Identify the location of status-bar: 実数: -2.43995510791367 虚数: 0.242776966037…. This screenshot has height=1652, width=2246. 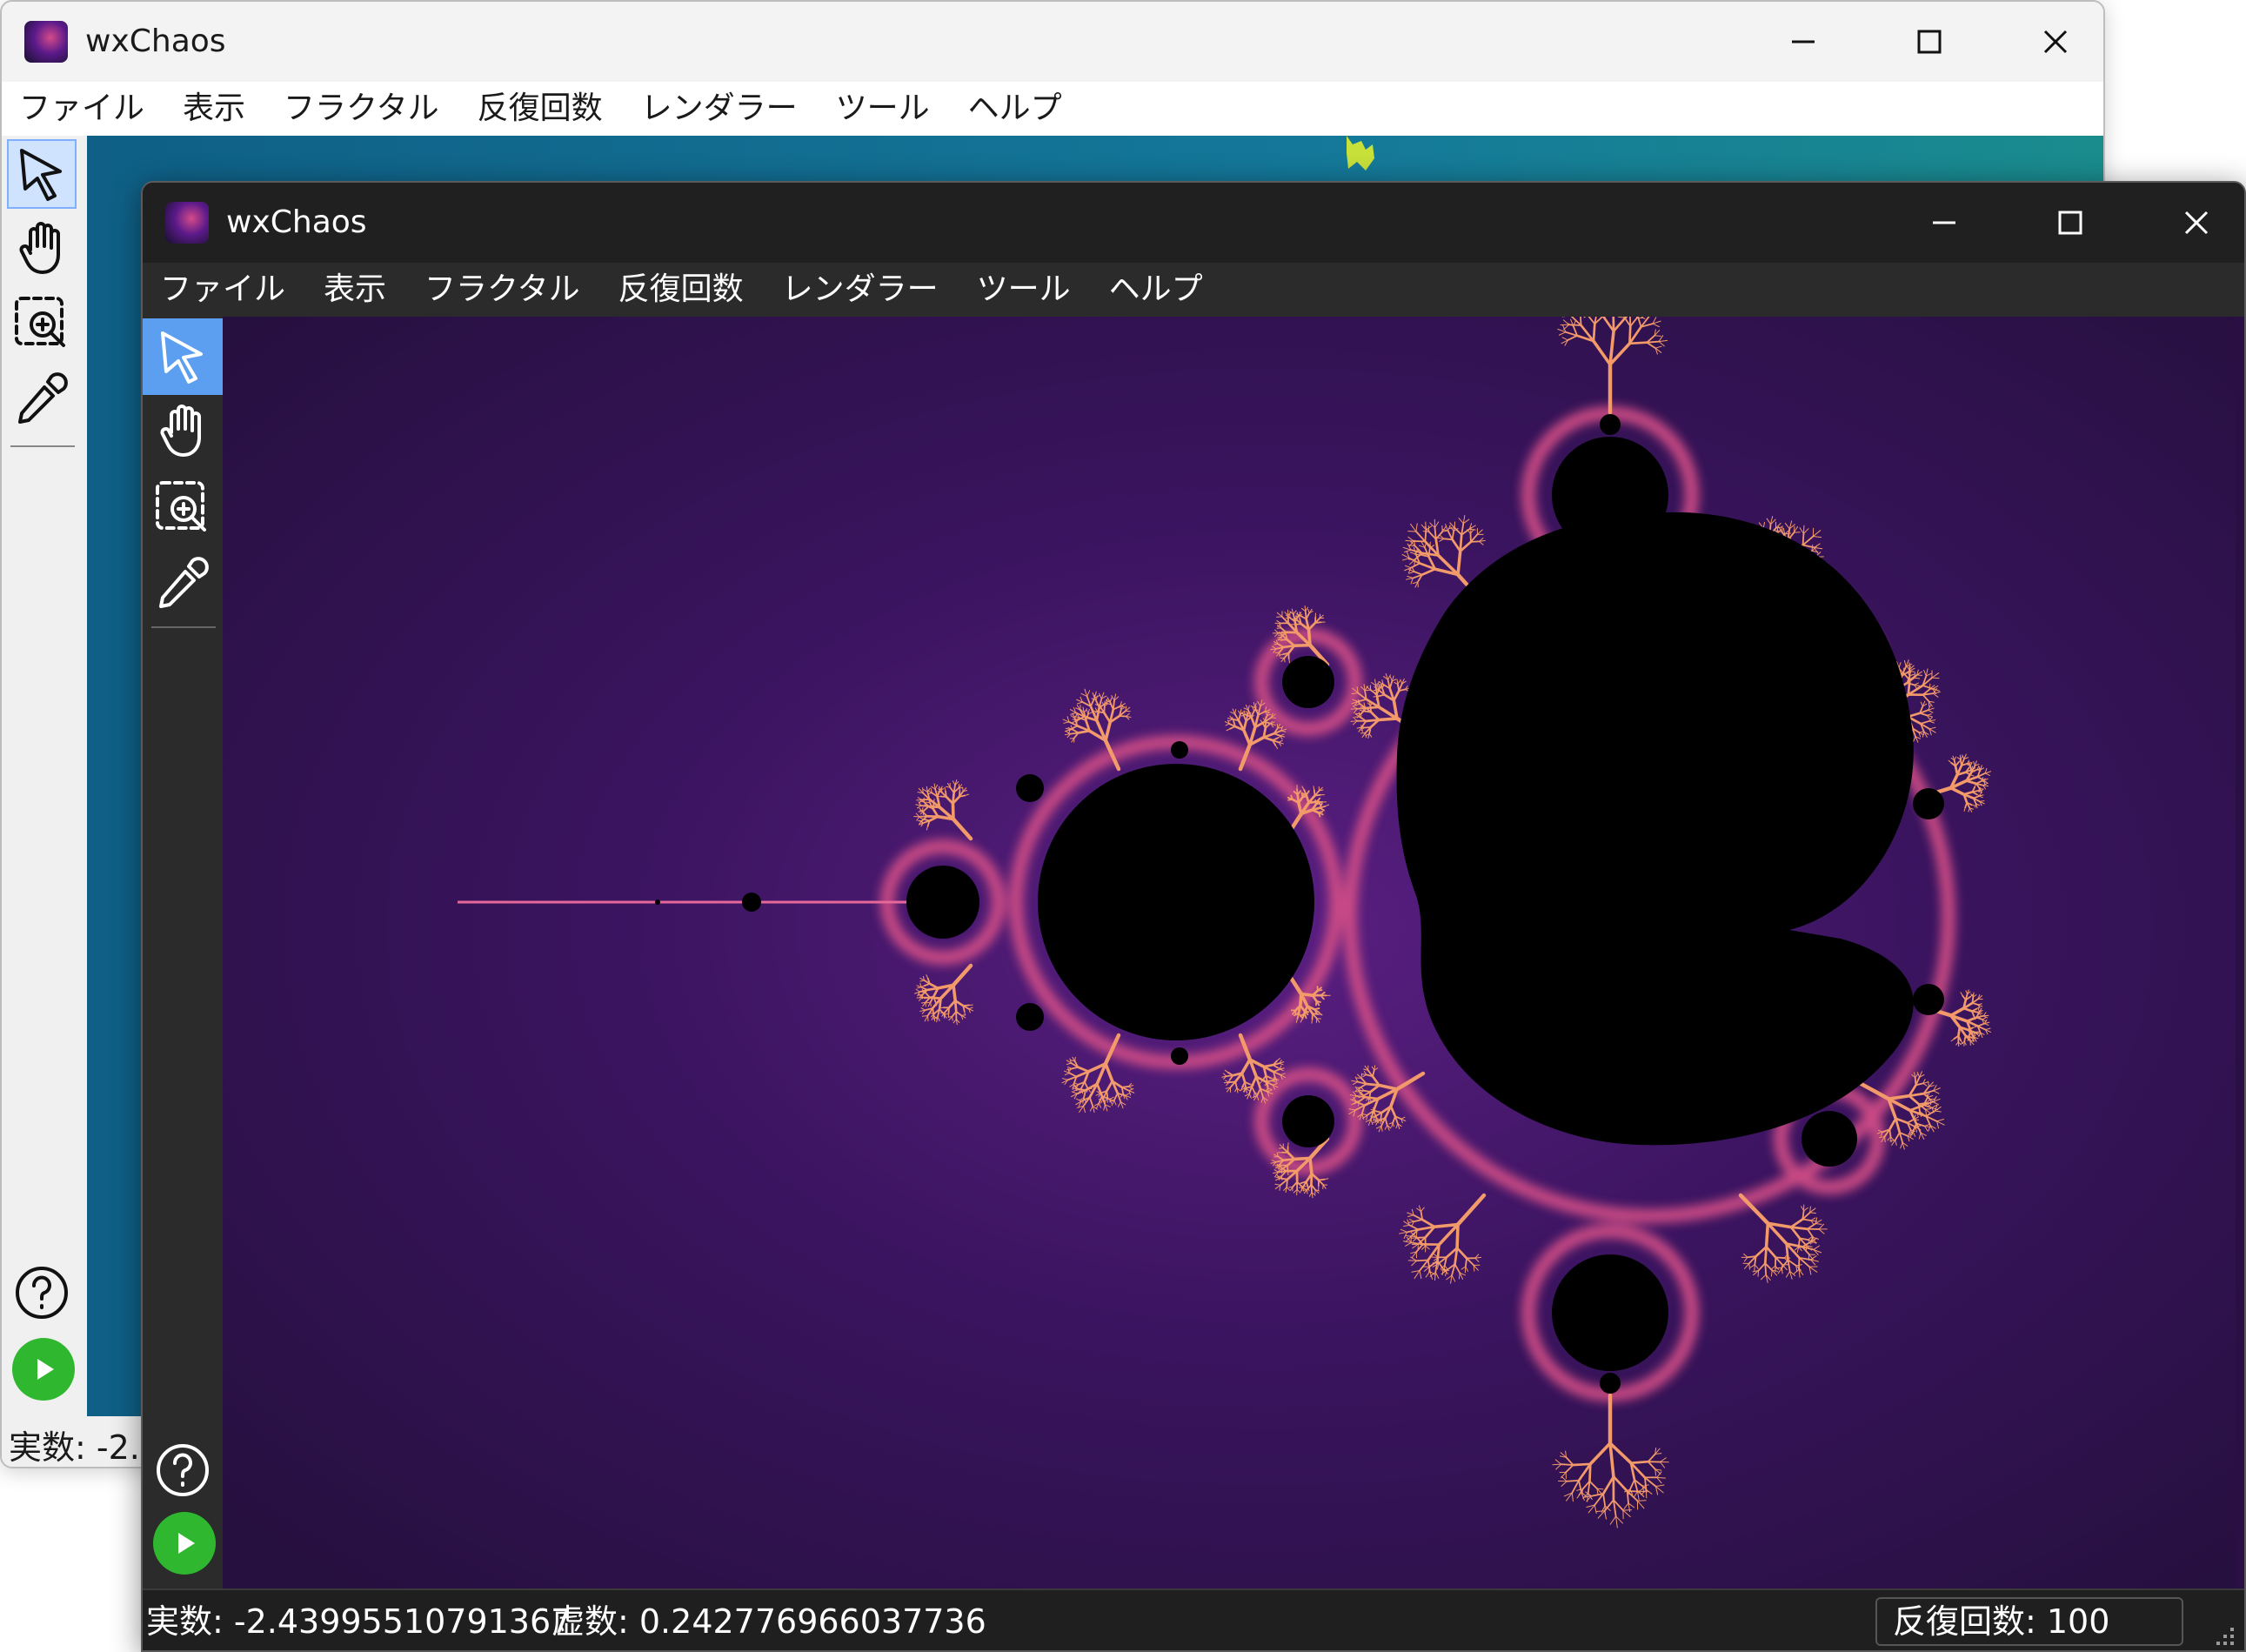
(1193, 1619).